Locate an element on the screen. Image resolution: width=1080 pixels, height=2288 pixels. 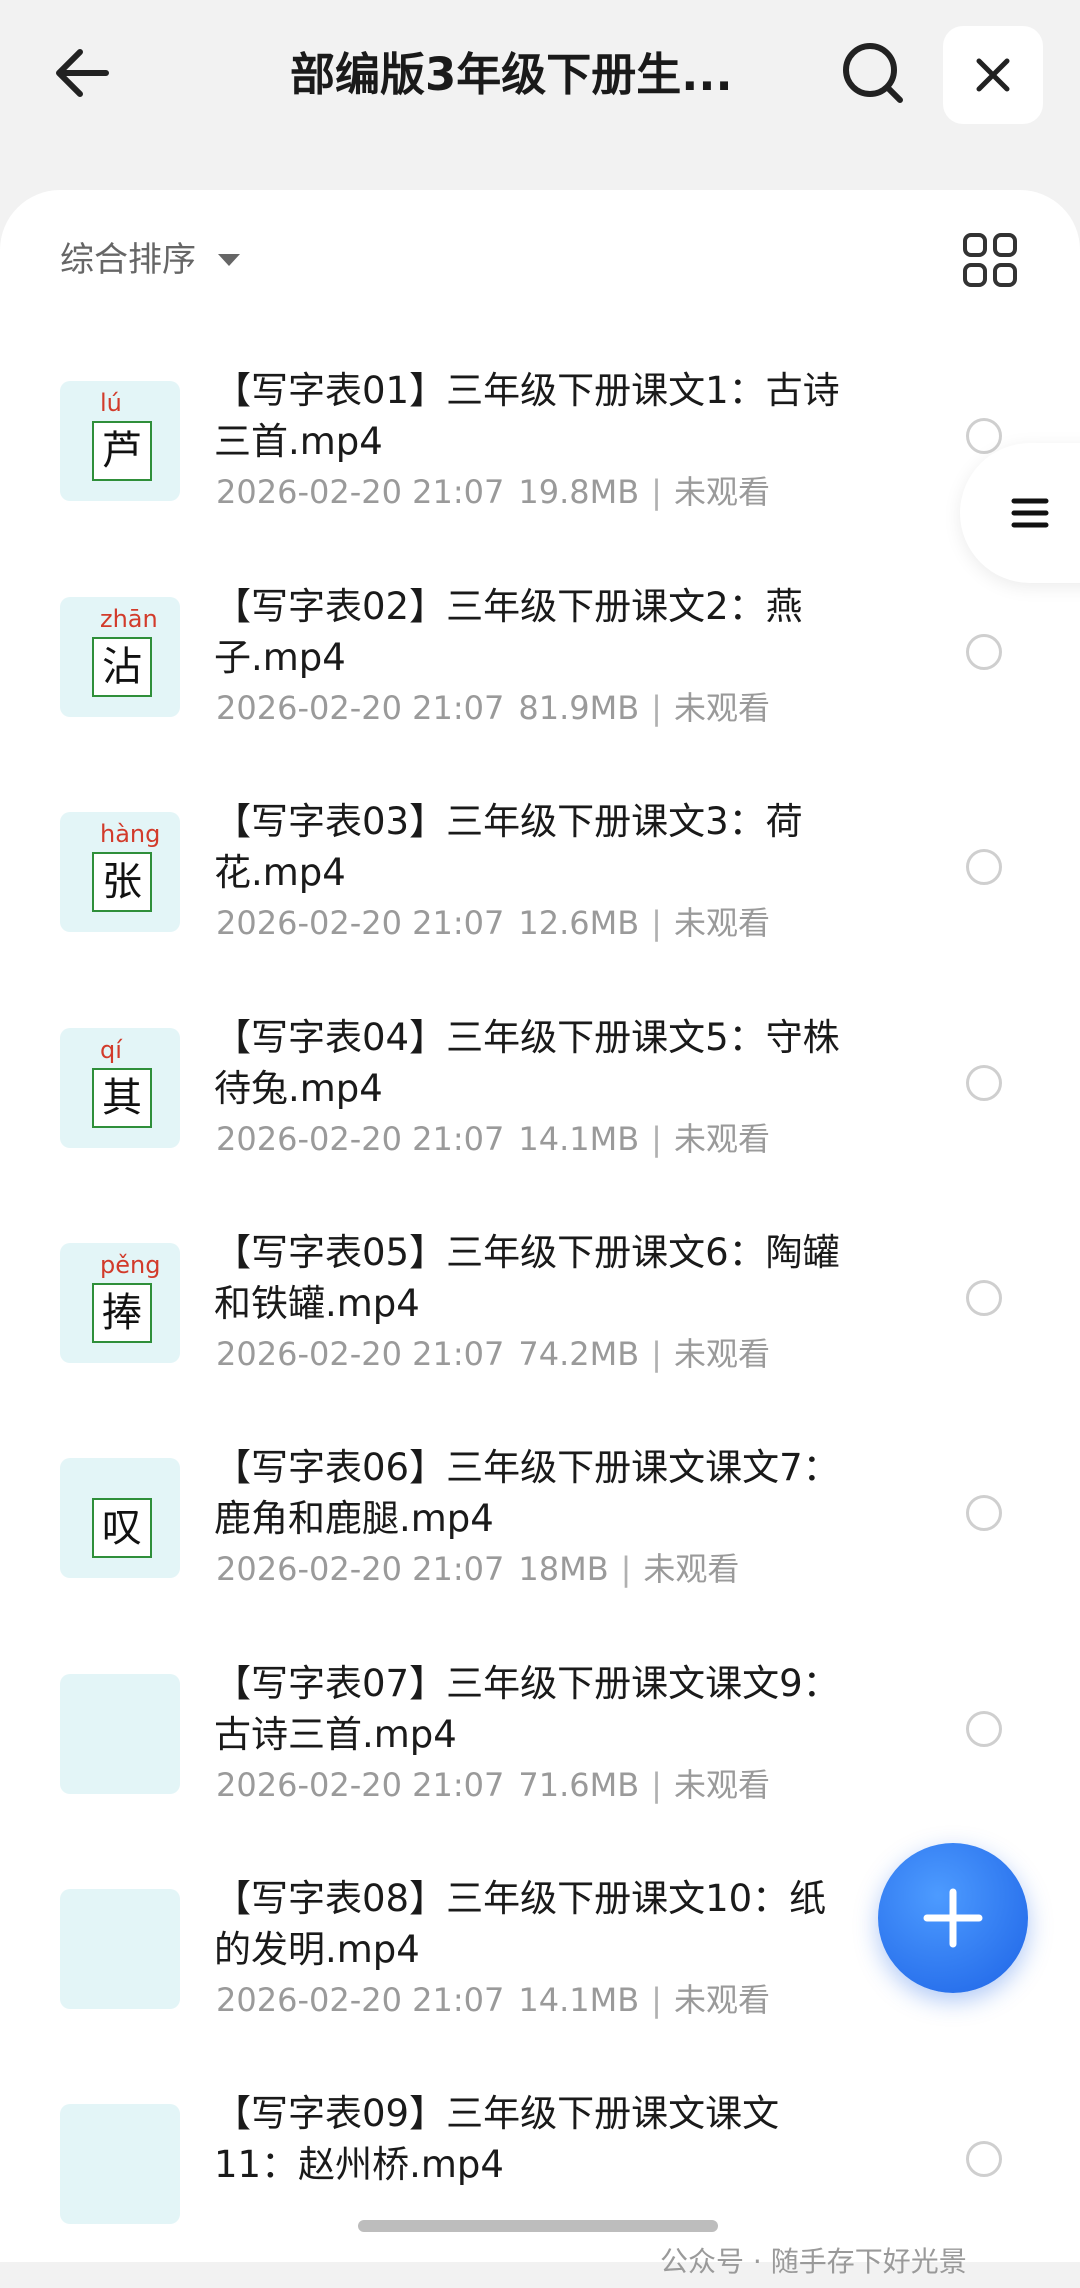
plus-icon is located at coordinates (953, 1918).